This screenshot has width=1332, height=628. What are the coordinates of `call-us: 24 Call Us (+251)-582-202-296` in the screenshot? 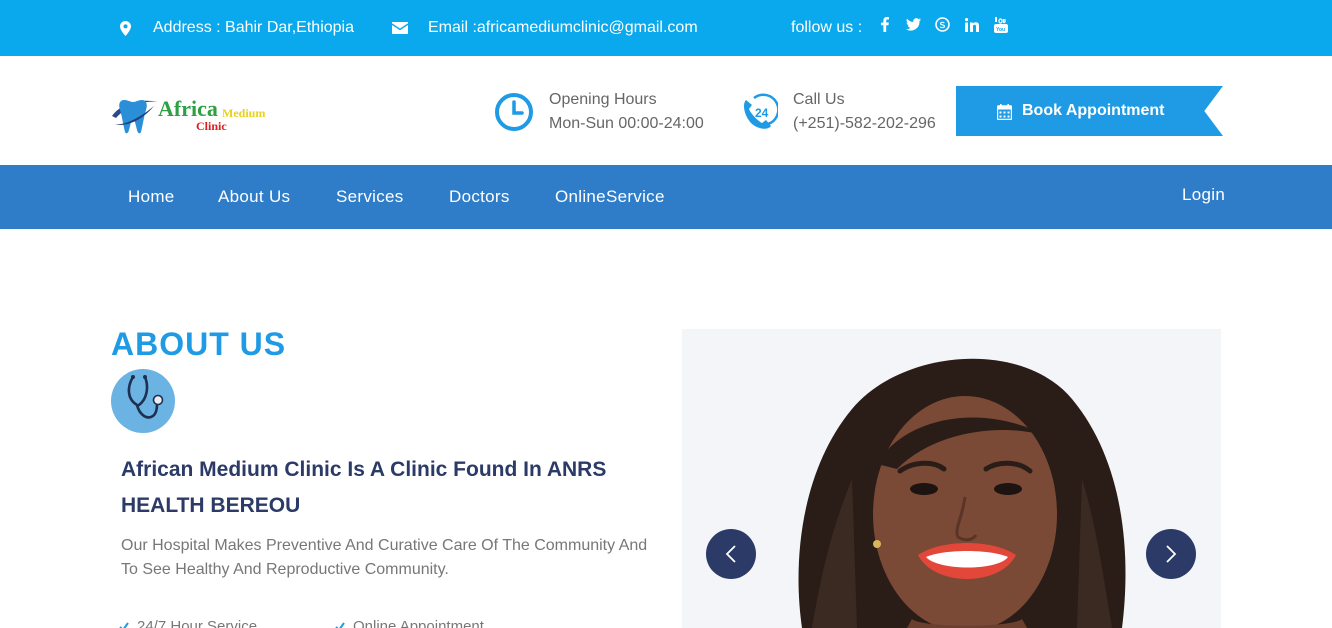 It's located at (837, 112).